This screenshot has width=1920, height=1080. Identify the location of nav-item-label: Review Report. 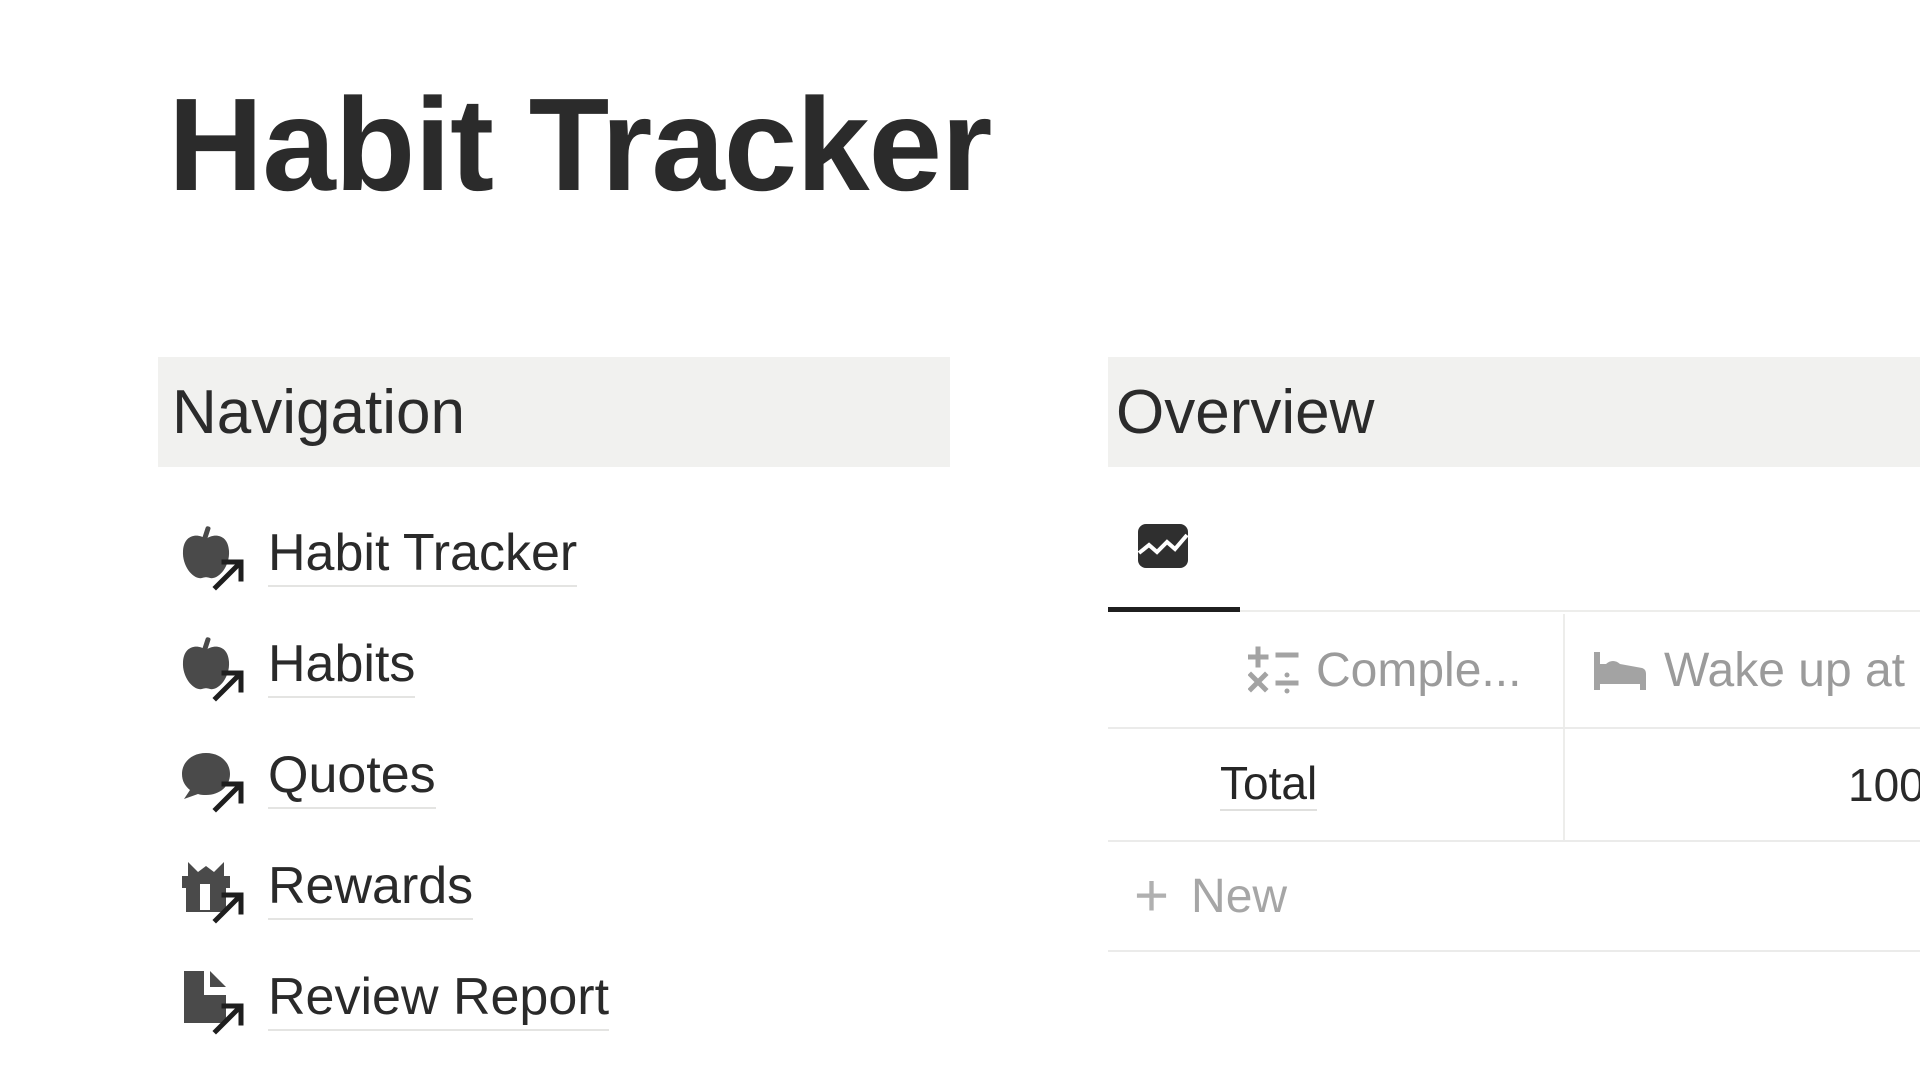
(439, 1000).